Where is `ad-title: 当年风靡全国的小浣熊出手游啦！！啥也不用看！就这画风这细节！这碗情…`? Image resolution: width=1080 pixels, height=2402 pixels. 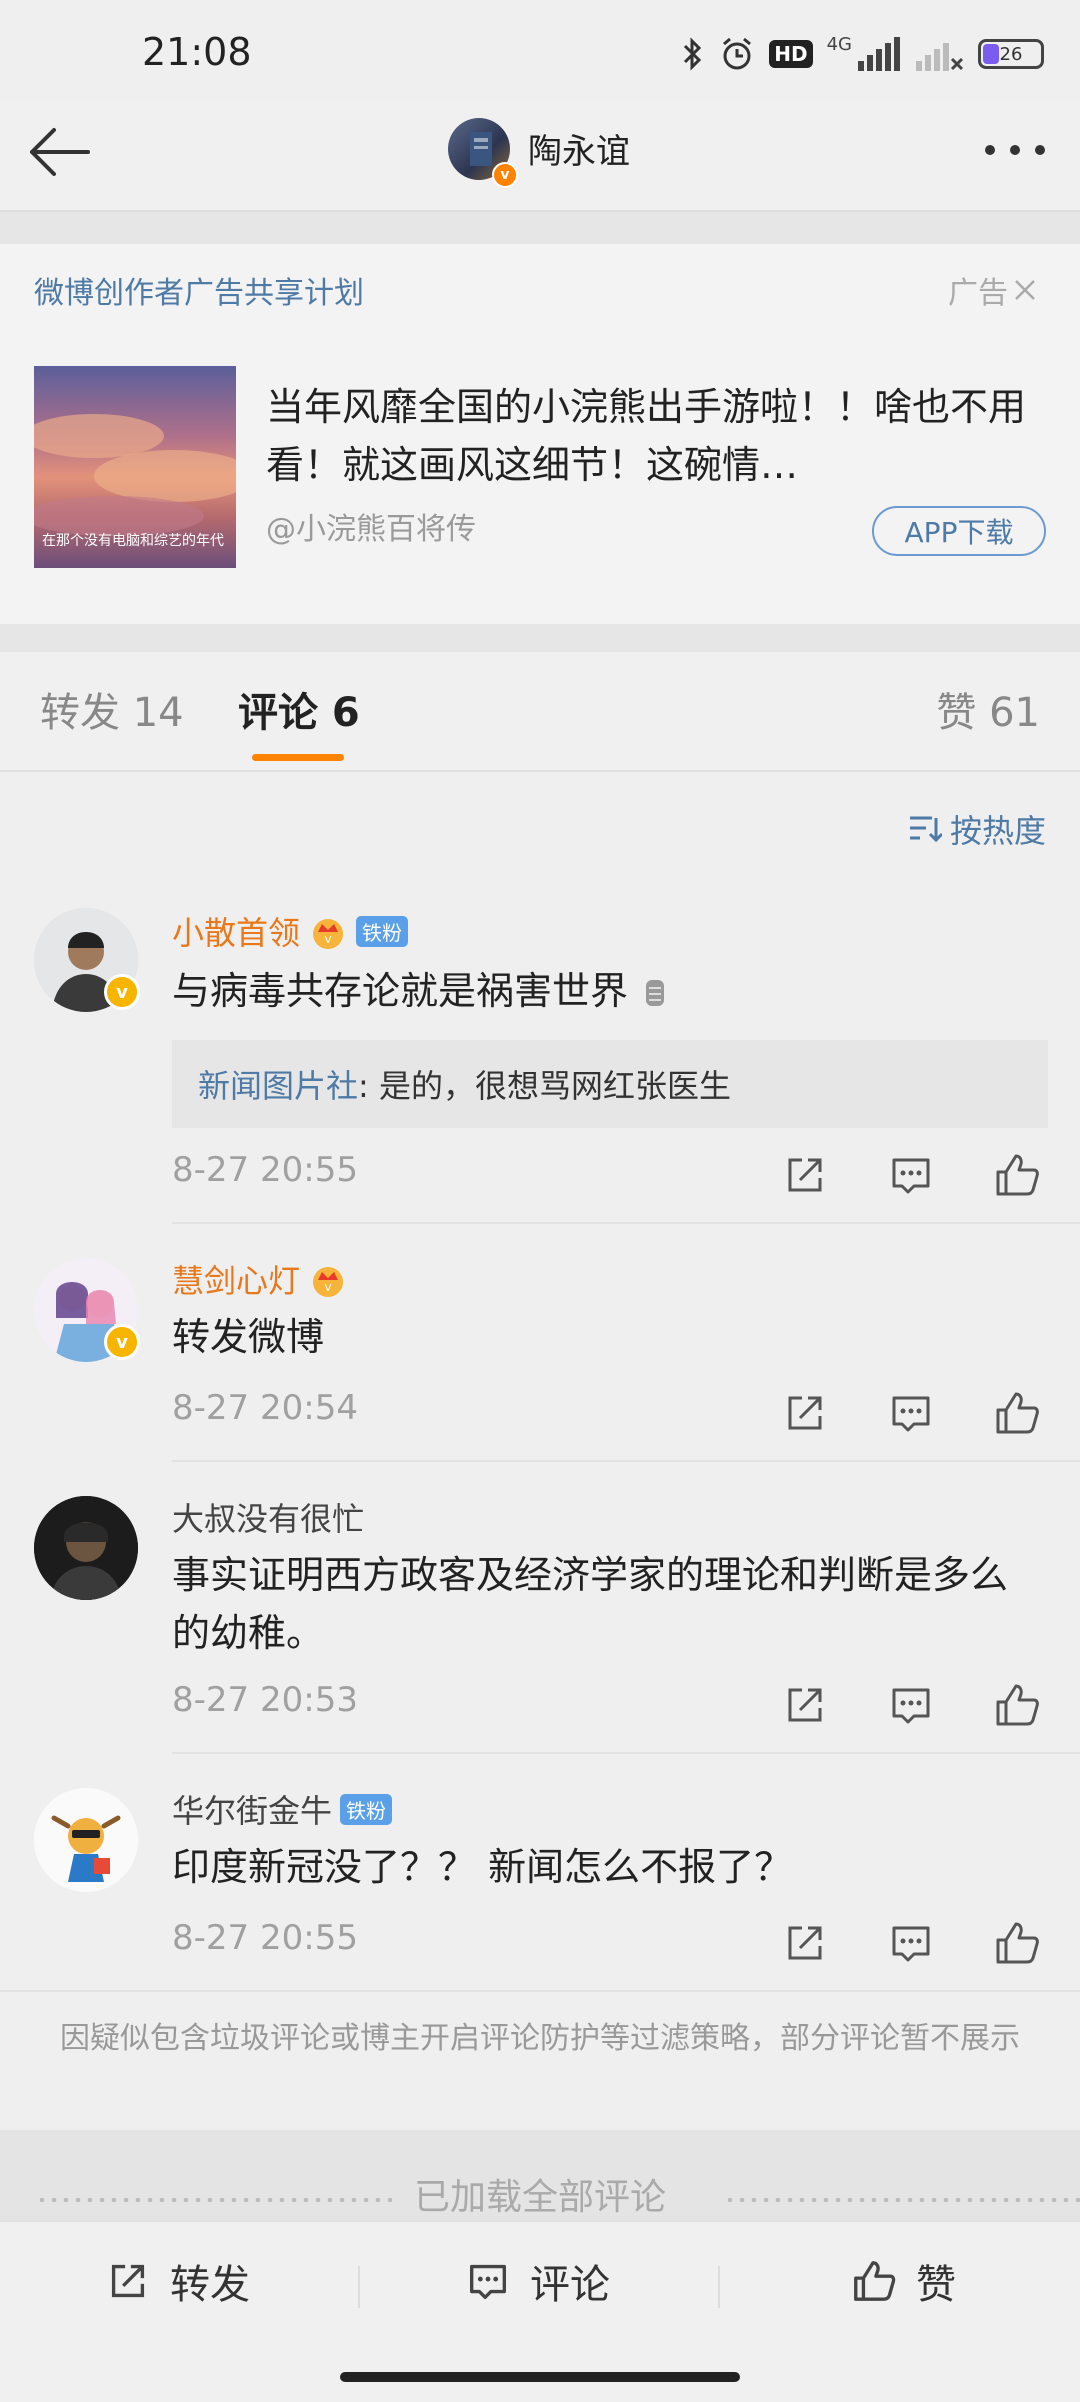 ad-title: 当年风靡全国的小浣熊出手游啦！！啥也不用看！就这画风这细节！这碗情… is located at coordinates (651, 436).